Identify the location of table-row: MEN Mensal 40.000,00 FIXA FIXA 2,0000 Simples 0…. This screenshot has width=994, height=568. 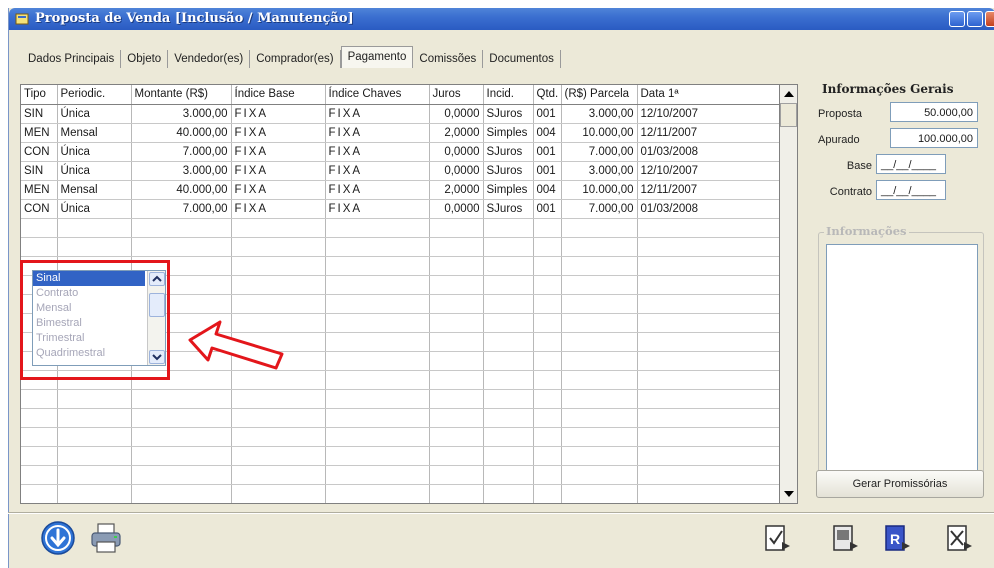
(400, 133).